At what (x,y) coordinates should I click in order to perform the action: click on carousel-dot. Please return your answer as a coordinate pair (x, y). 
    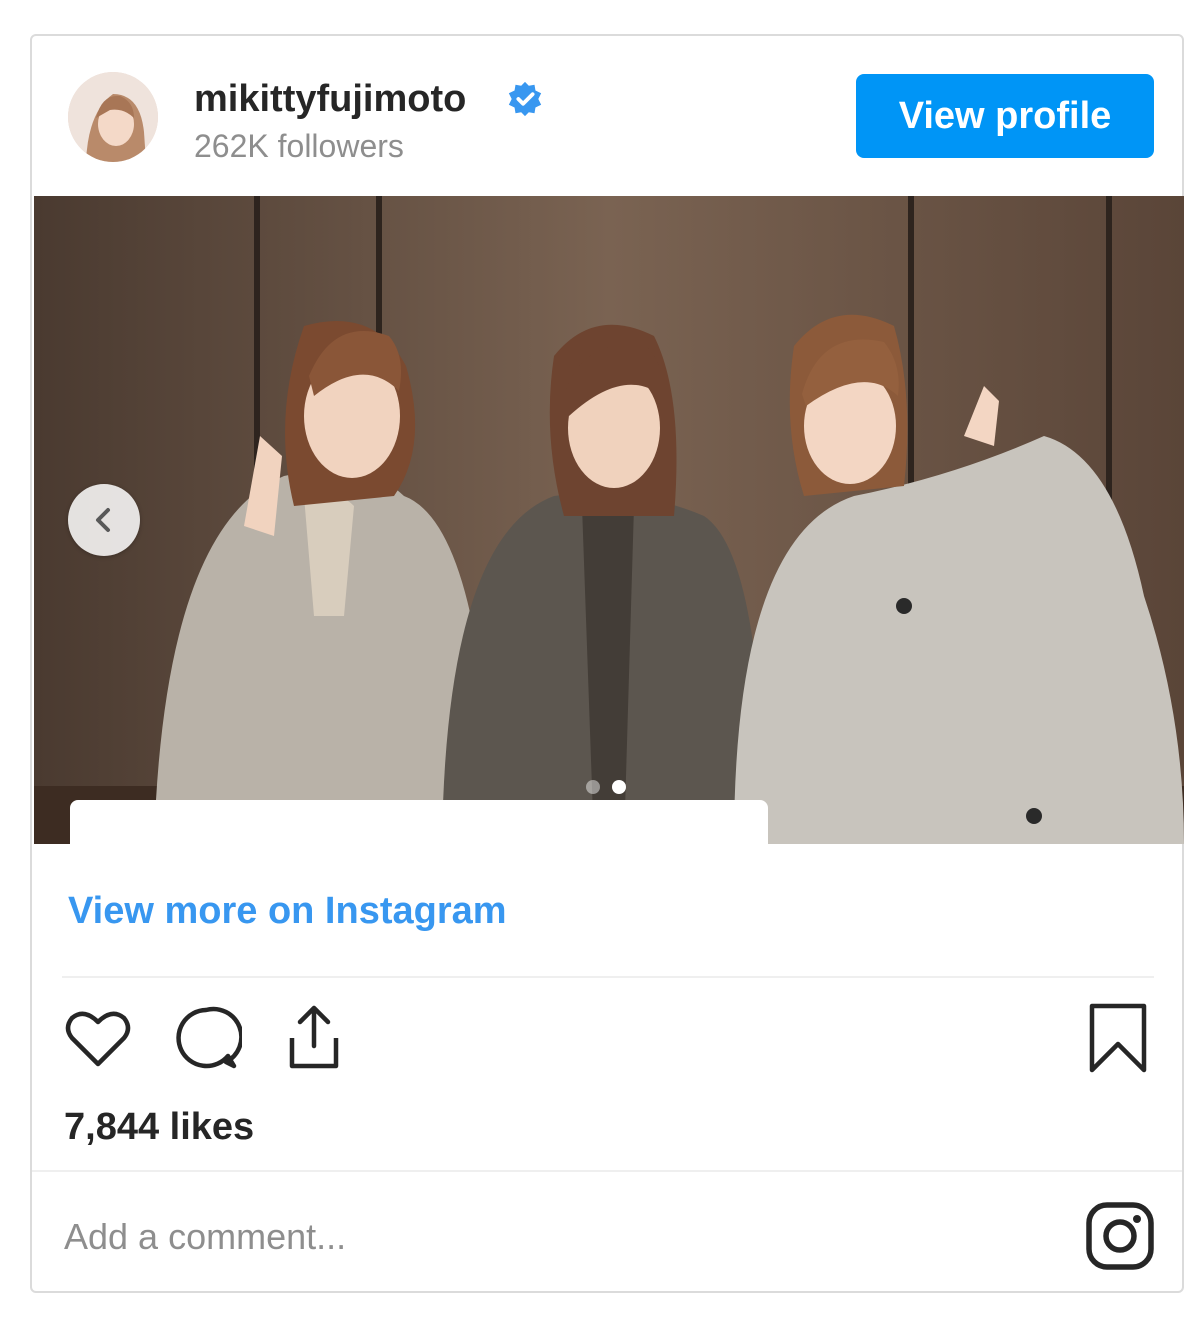
    Looking at the image, I should click on (593, 787).